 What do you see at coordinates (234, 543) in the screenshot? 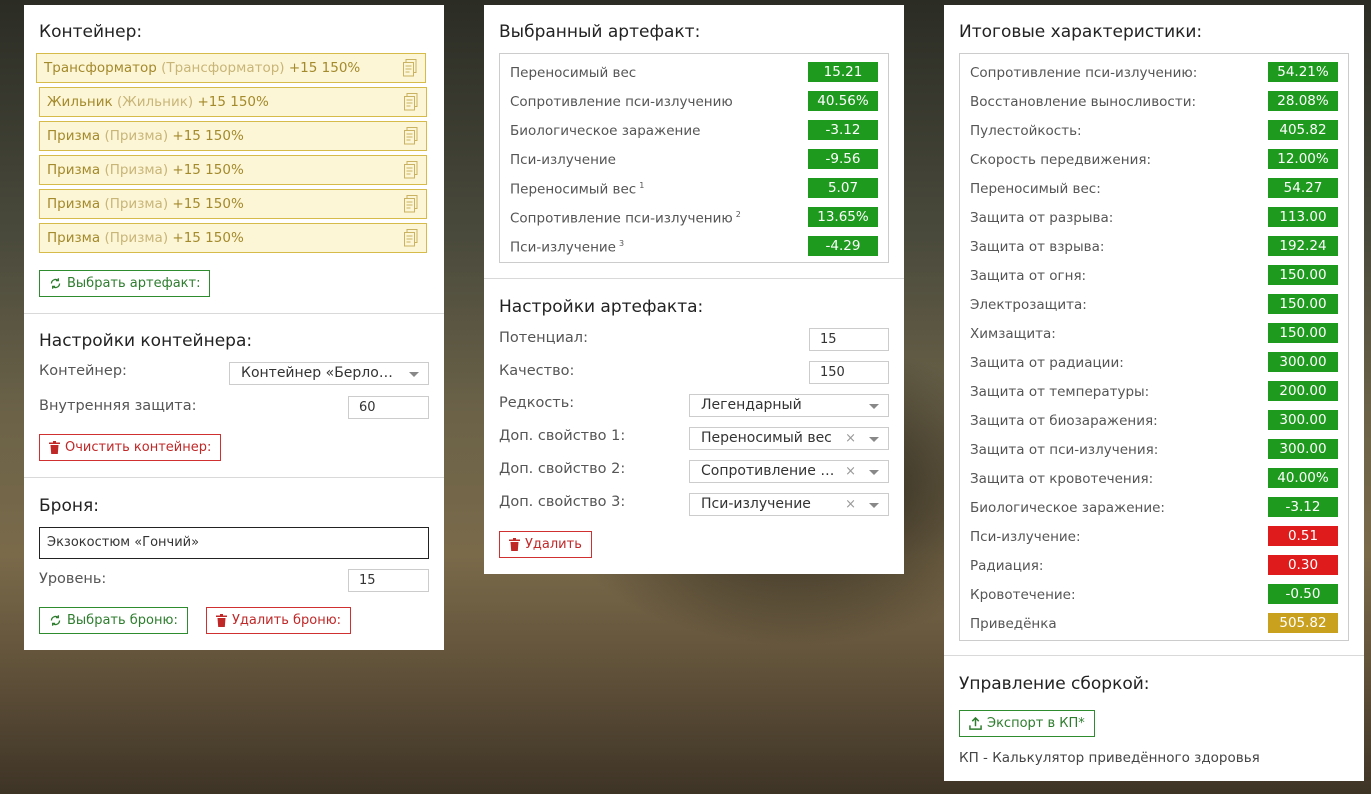
I see `armor-name-field: Экзокостюм «Гончий»` at bounding box center [234, 543].